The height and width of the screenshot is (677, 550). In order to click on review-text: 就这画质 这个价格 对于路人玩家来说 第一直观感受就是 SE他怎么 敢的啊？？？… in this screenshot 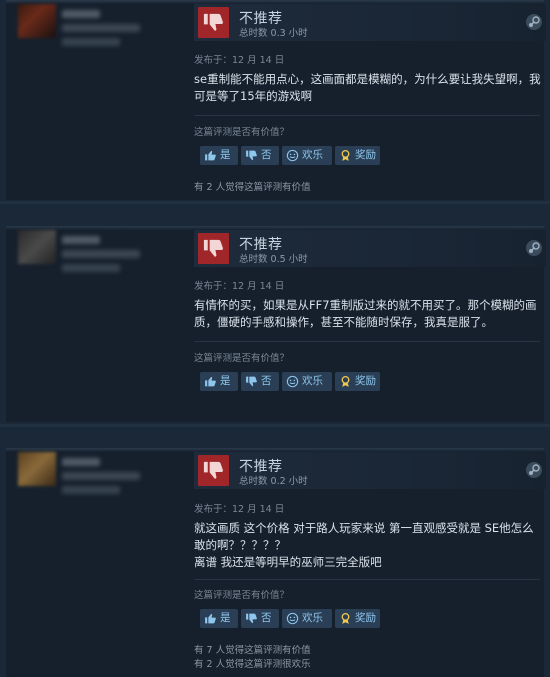, I will do `click(369, 545)`.